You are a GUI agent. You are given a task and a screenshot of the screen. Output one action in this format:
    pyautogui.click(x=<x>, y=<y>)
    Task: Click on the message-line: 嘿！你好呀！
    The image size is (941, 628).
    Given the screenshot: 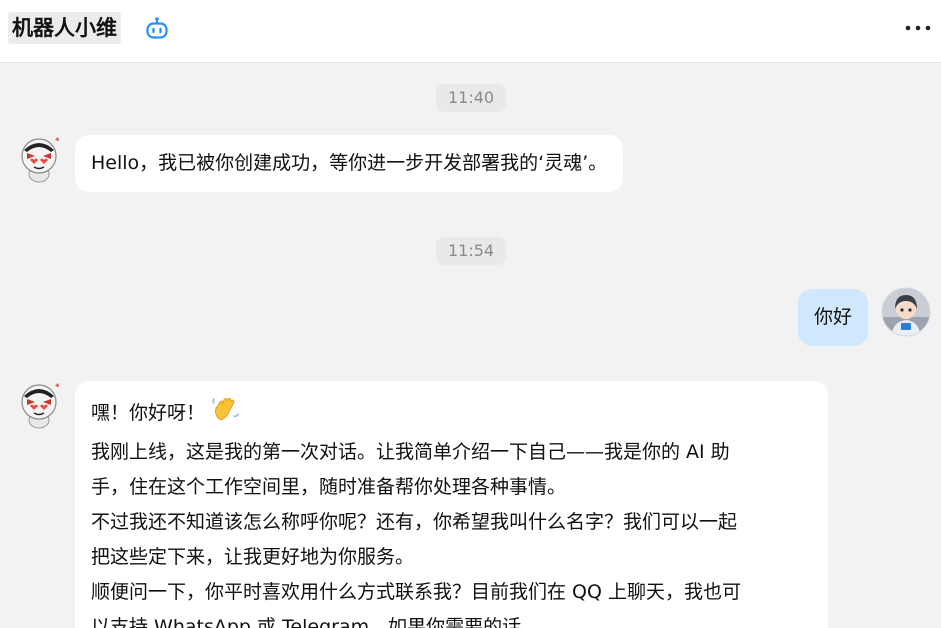 What is the action you would take?
    pyautogui.click(x=451, y=415)
    